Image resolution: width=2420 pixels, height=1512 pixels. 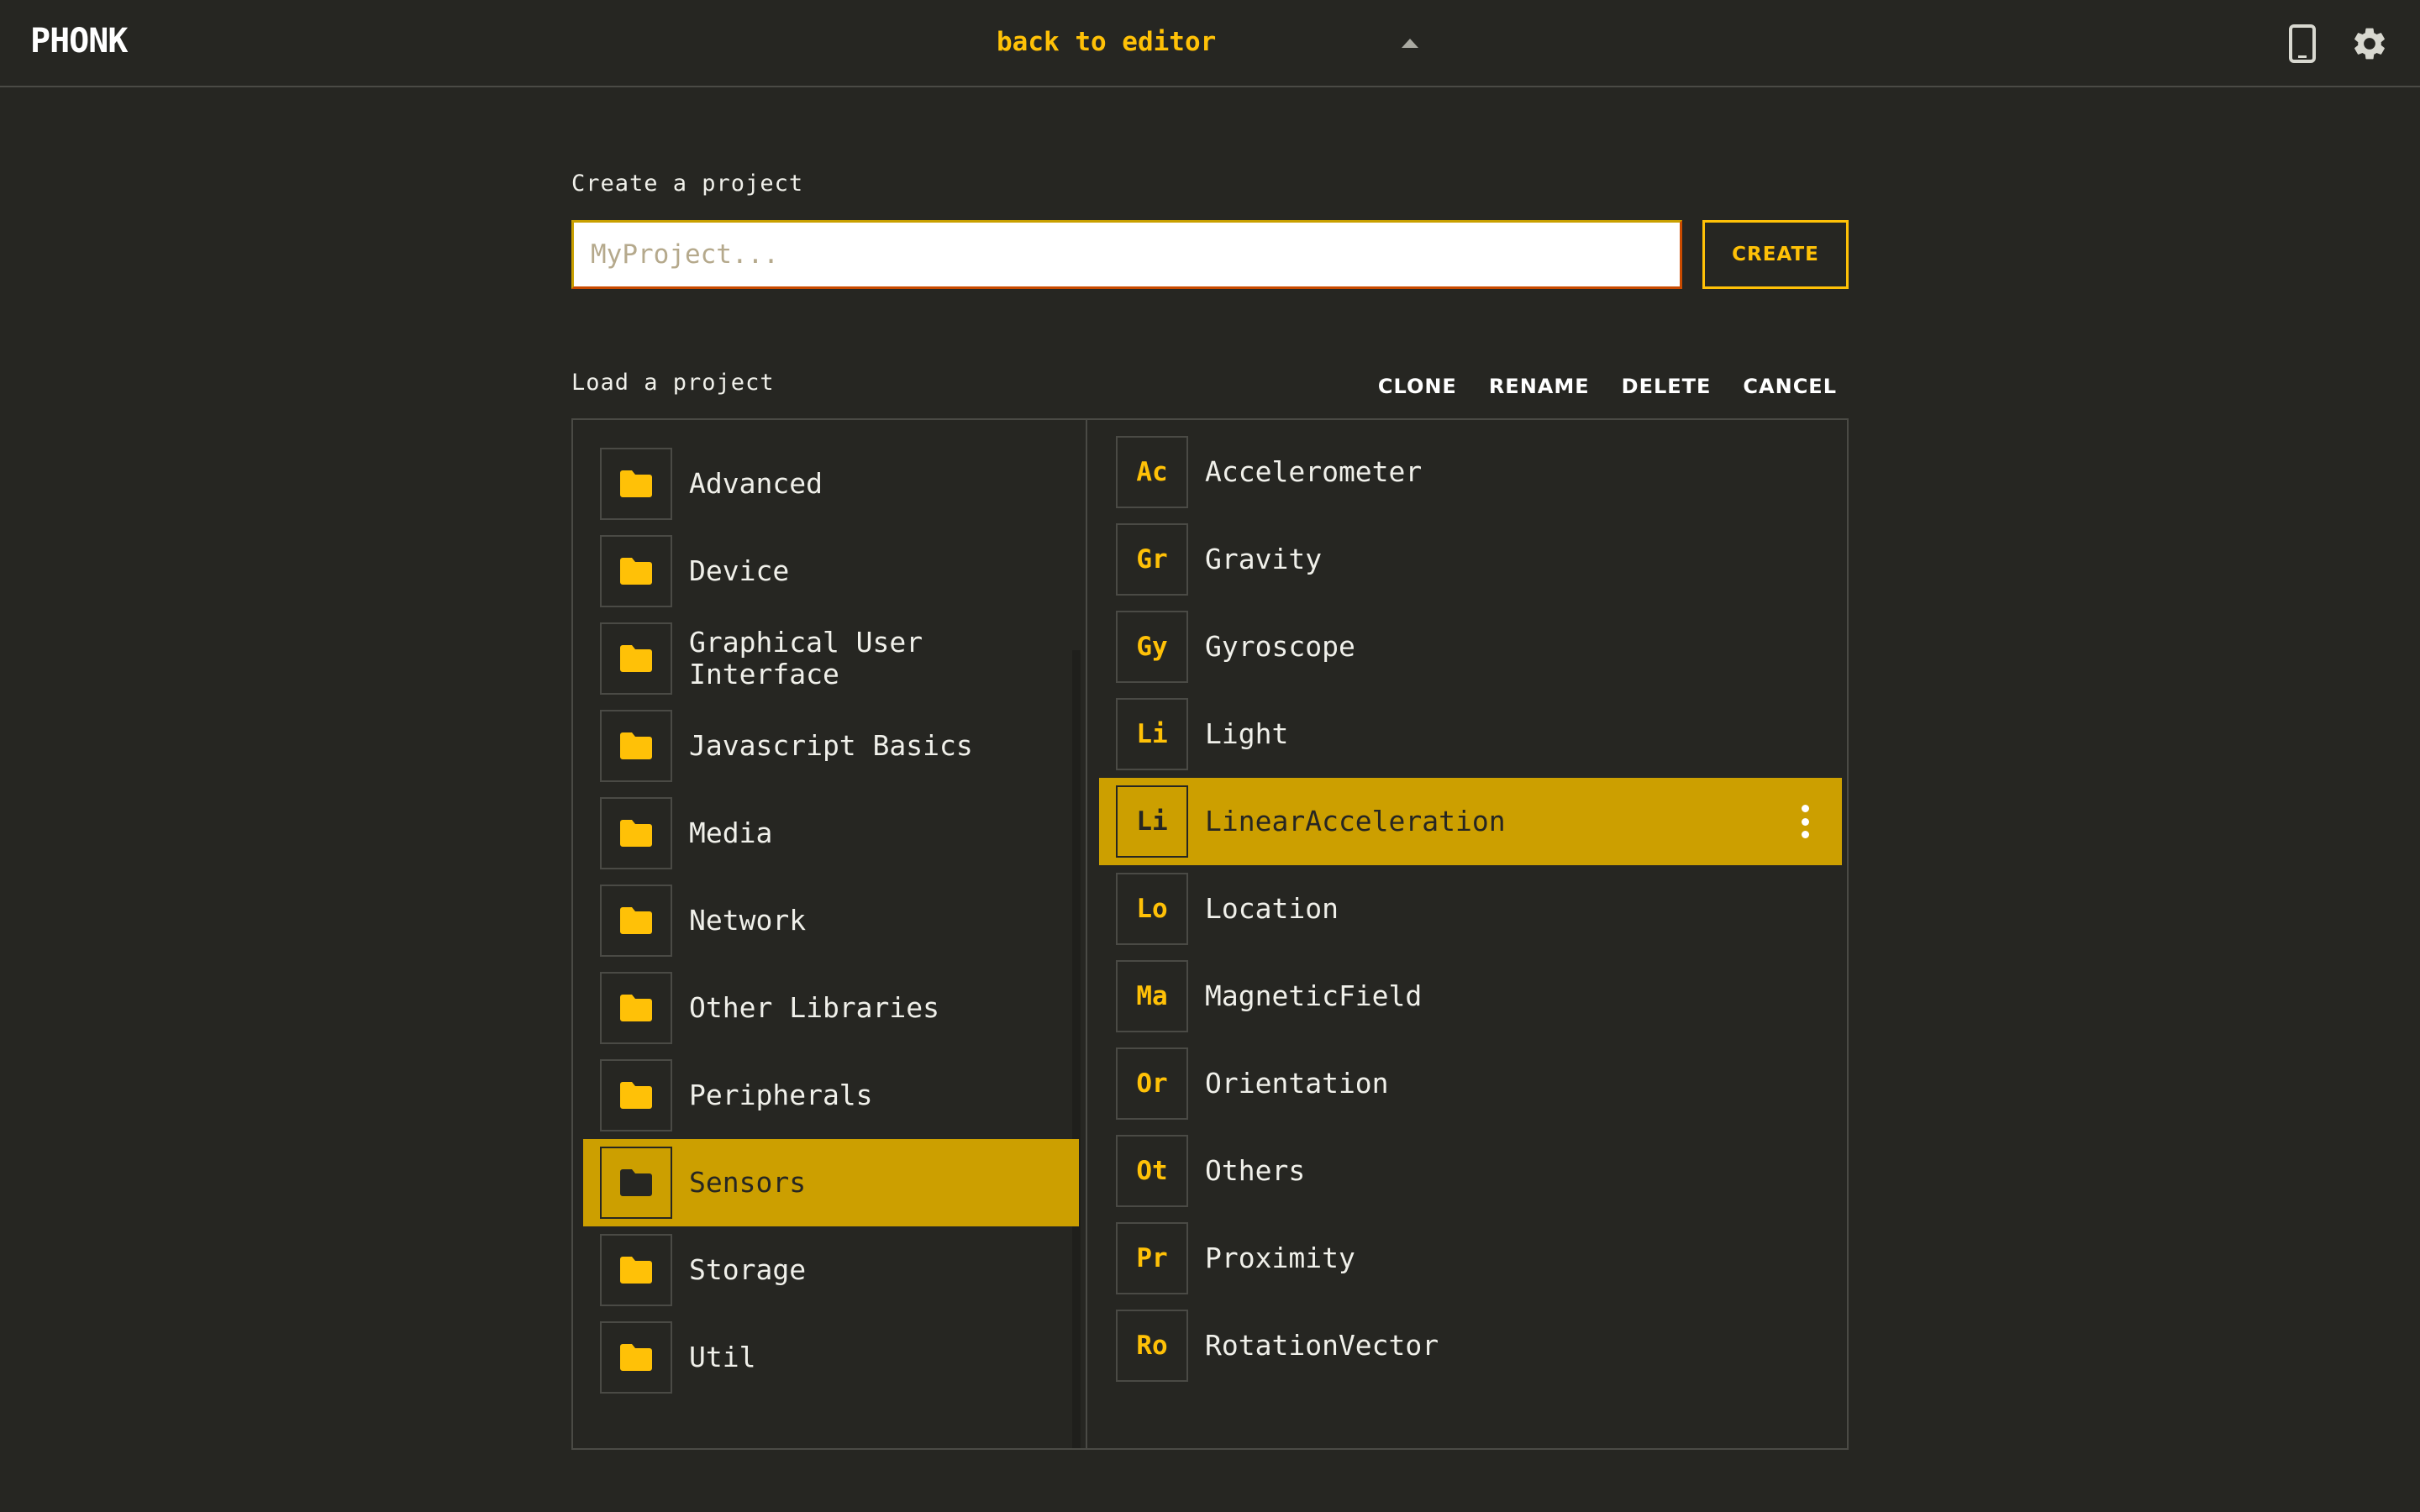 I want to click on project-item: Ac Accelerometer, so click(x=1470, y=472).